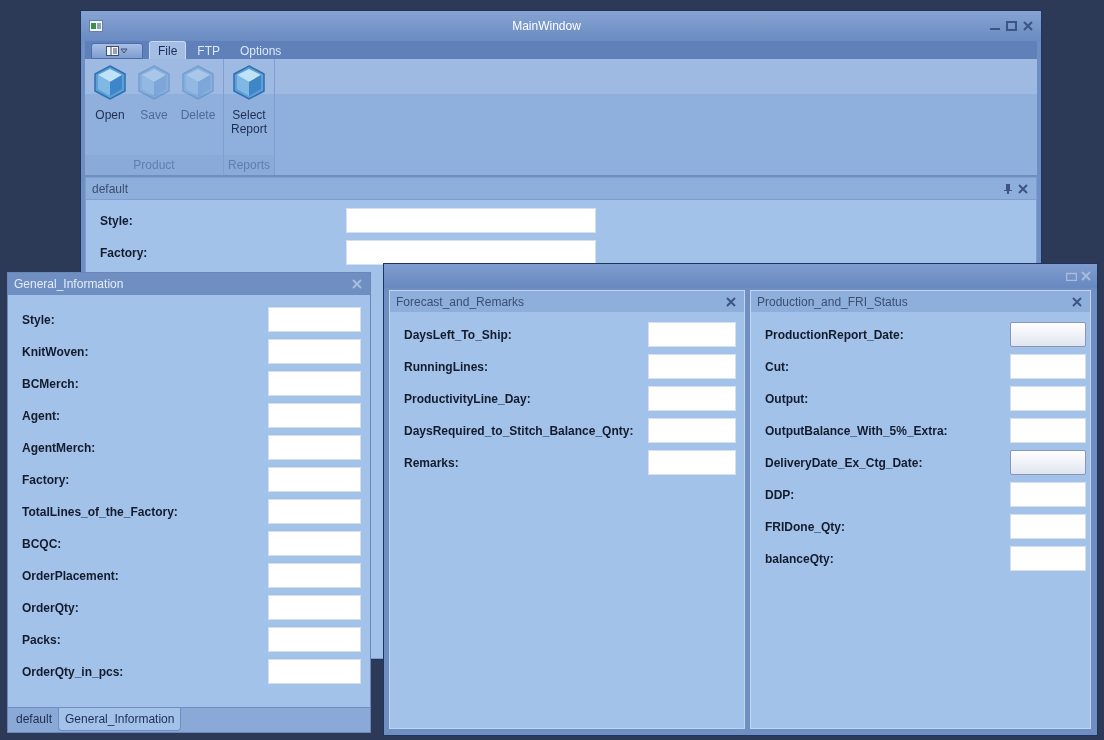  Describe the element at coordinates (777, 366) in the screenshot. I see `field-label: Cut:` at that location.